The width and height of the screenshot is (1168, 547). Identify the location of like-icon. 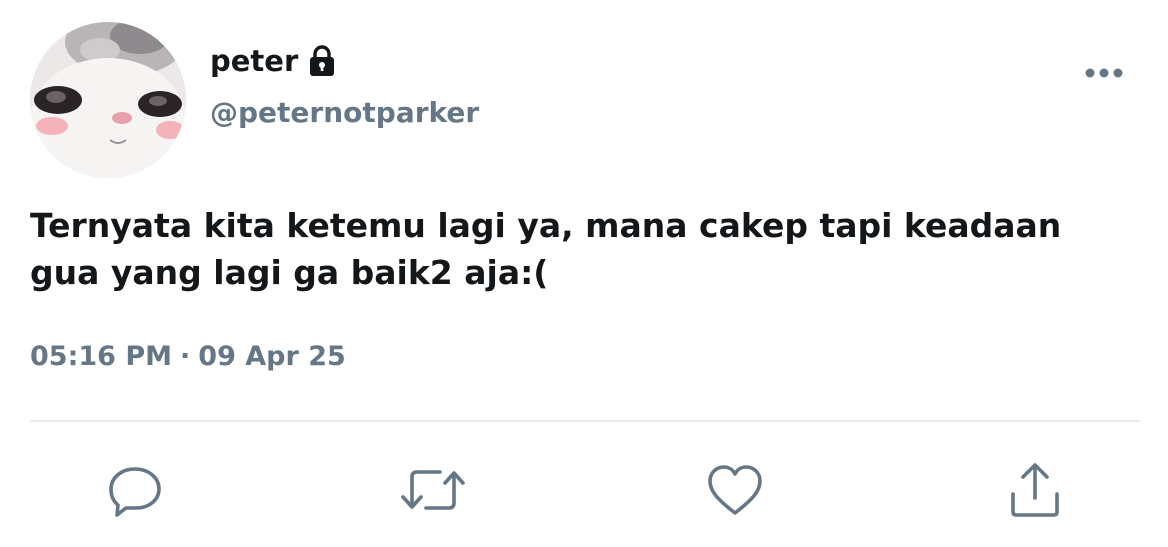
(735, 490).